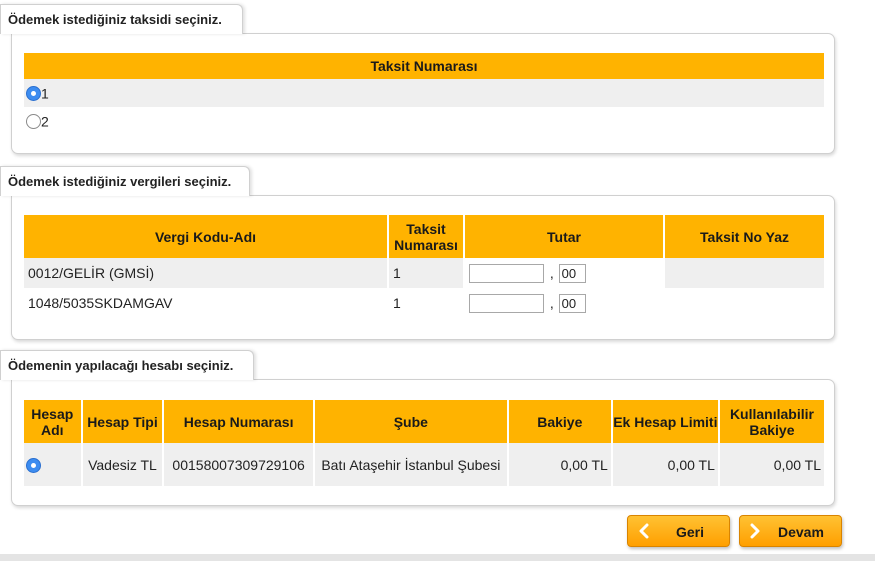 Image resolution: width=875 pixels, height=561 pixels. What do you see at coordinates (559, 464) in the screenshot?
I see `balance-cell: 0,00 TL` at bounding box center [559, 464].